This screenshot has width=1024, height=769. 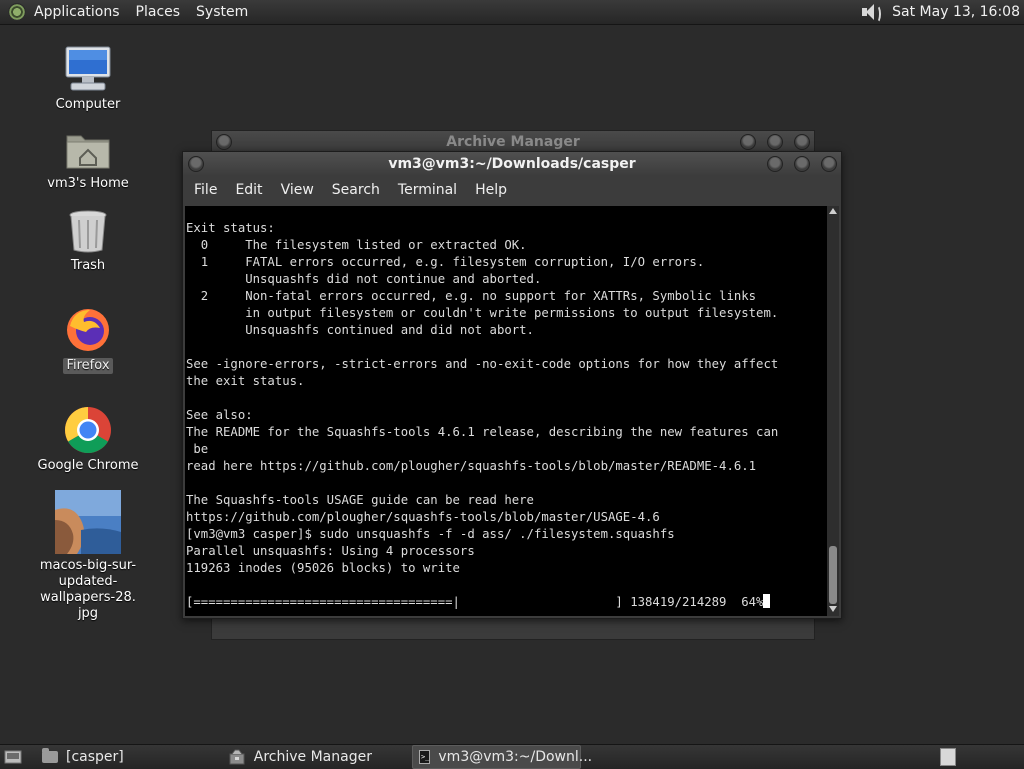 I want to click on desktop-icon-firefox: Firefox, so click(x=88, y=340).